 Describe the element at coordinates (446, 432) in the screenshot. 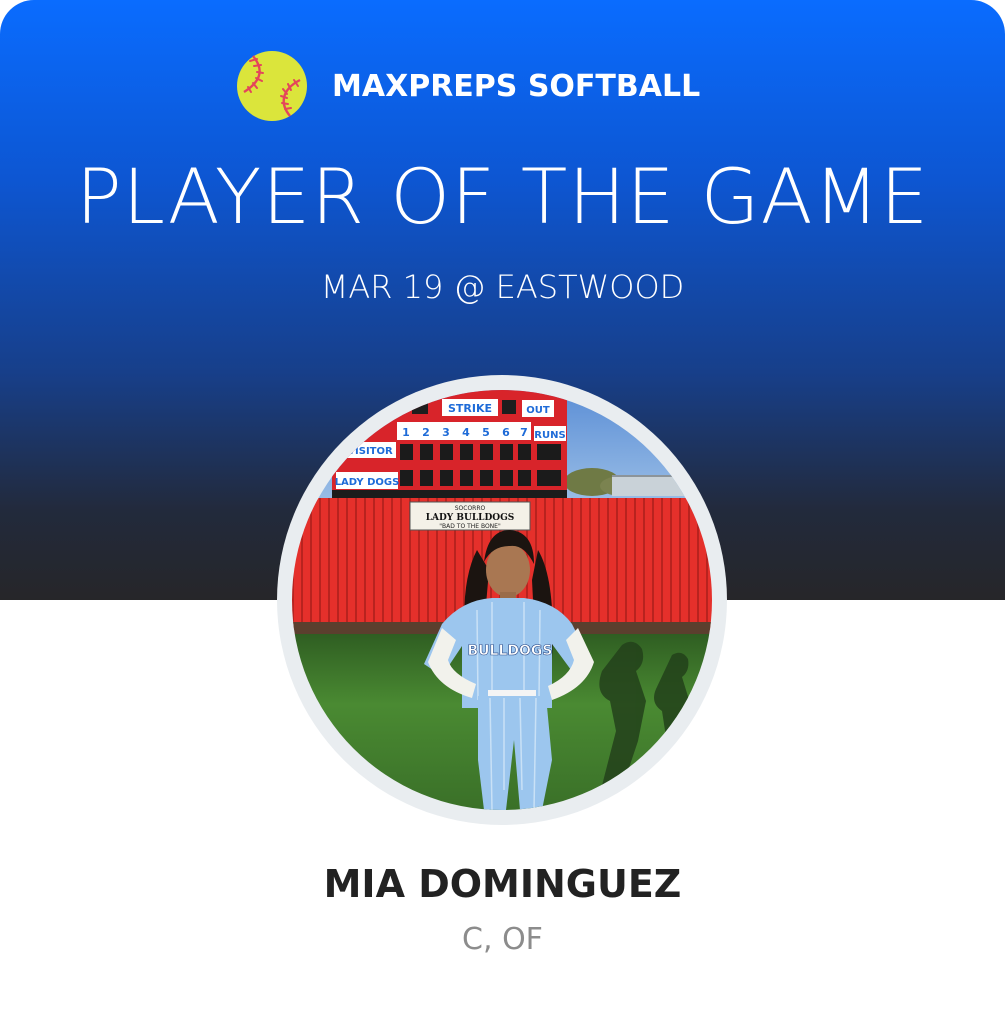

I see `inning-3-label: 3` at that location.